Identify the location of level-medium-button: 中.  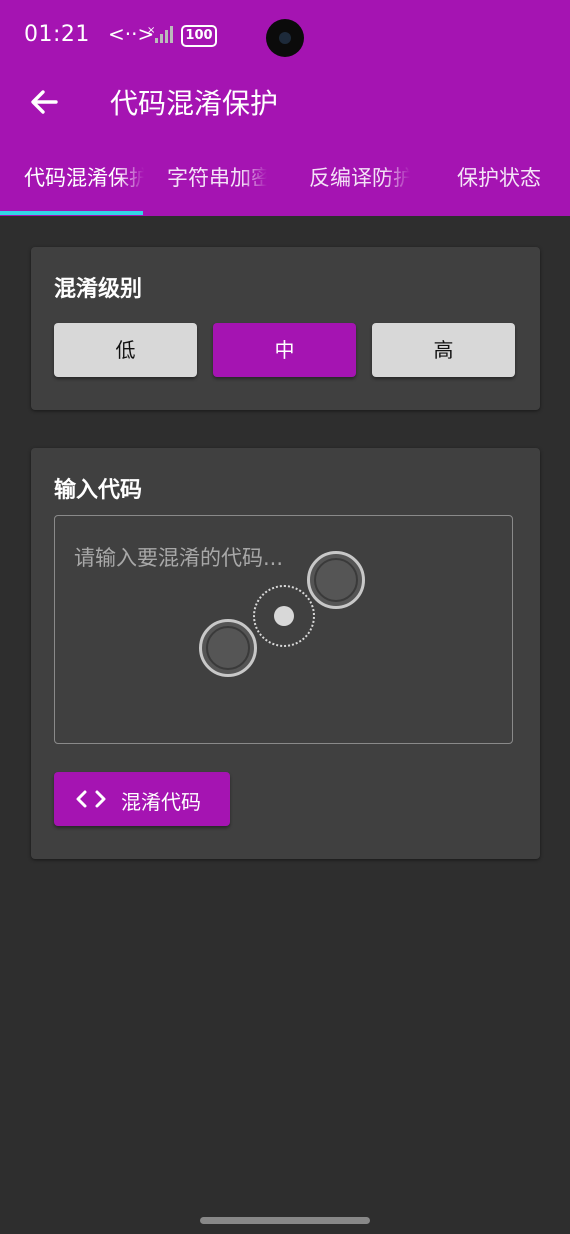
(284, 350).